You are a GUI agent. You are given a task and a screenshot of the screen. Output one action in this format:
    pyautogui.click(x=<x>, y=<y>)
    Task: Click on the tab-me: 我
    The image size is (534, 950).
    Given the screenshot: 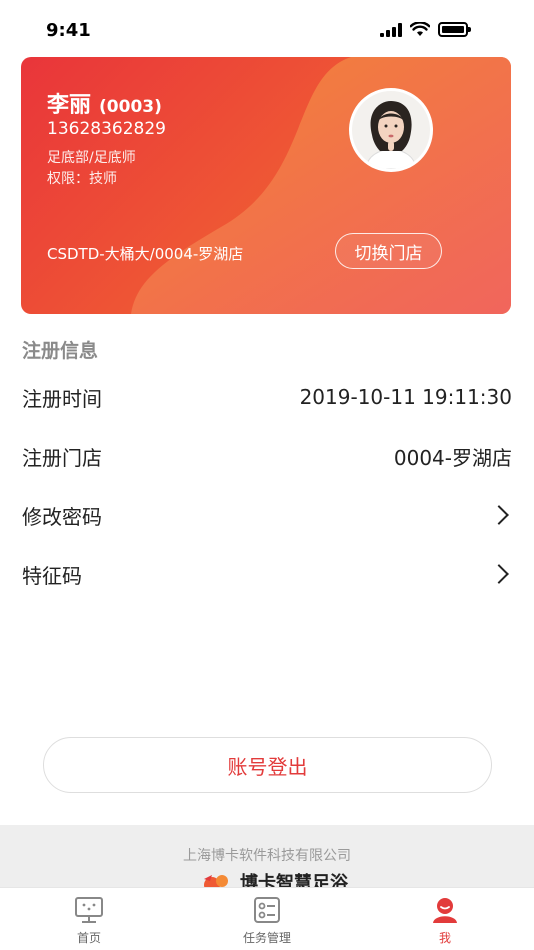 What is the action you would take?
    pyautogui.click(x=445, y=919)
    